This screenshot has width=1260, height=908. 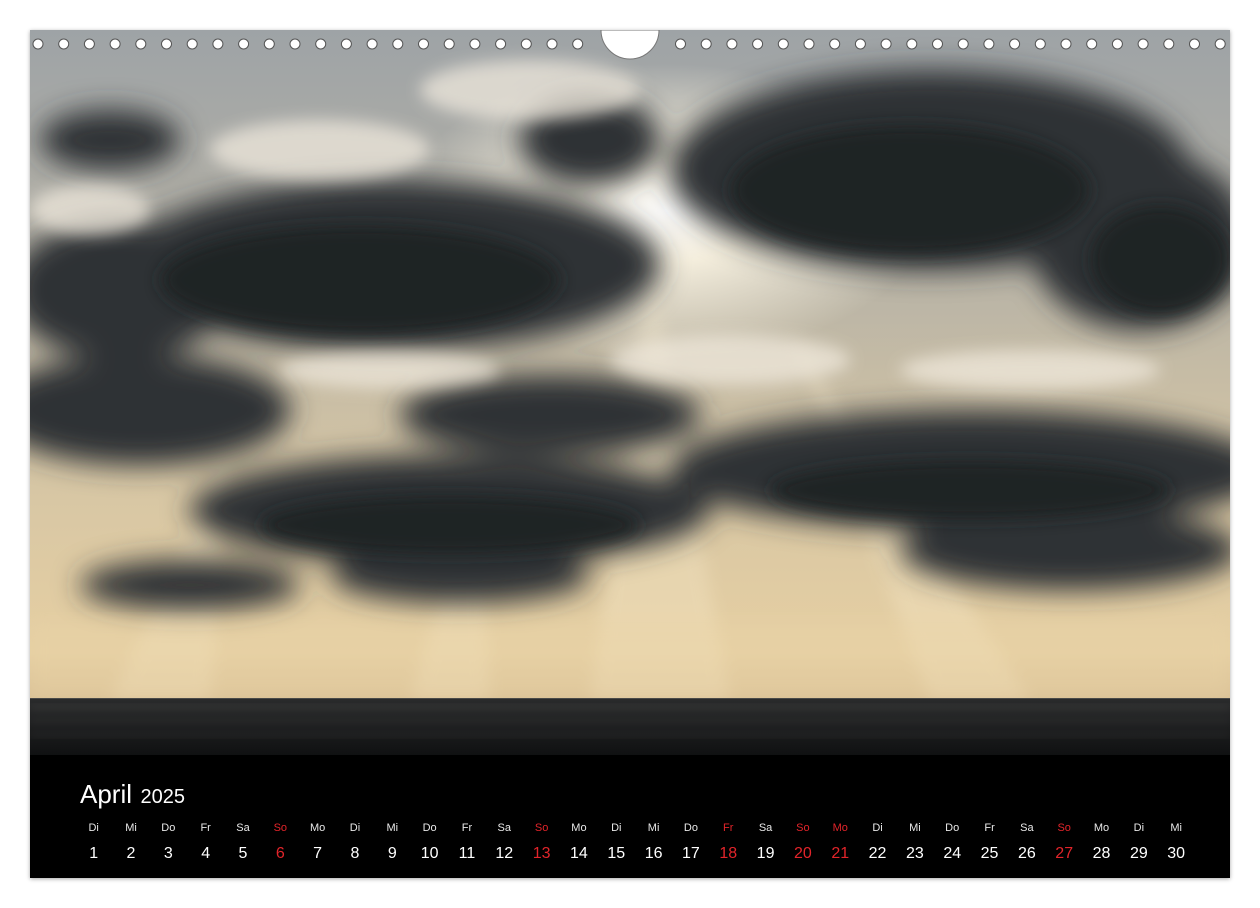 What do you see at coordinates (952, 853) in the screenshot?
I see `day-number: 24` at bounding box center [952, 853].